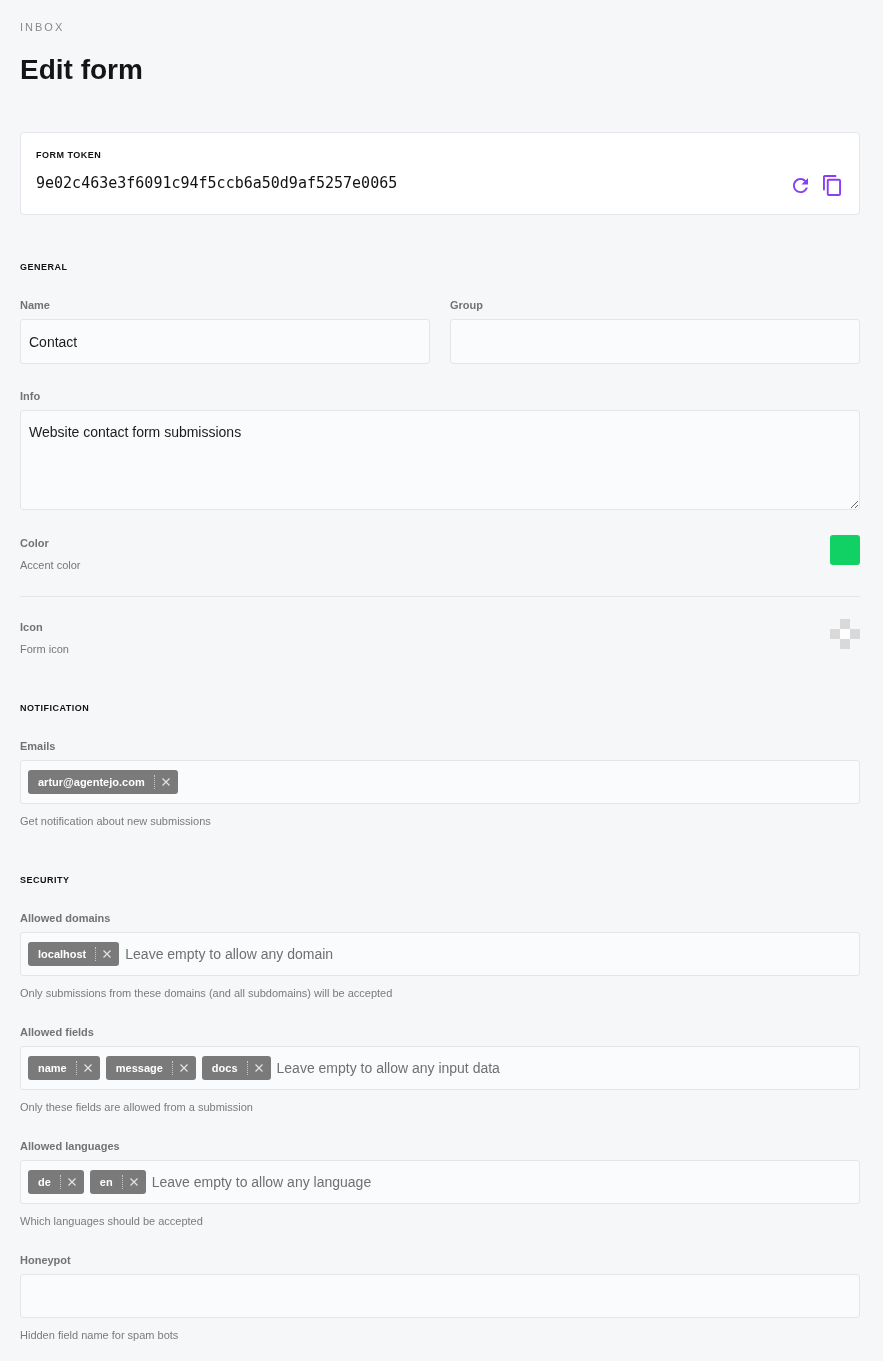 This screenshot has width=883, height=1361. What do you see at coordinates (44, 1182) in the screenshot?
I see `tag-text: de` at bounding box center [44, 1182].